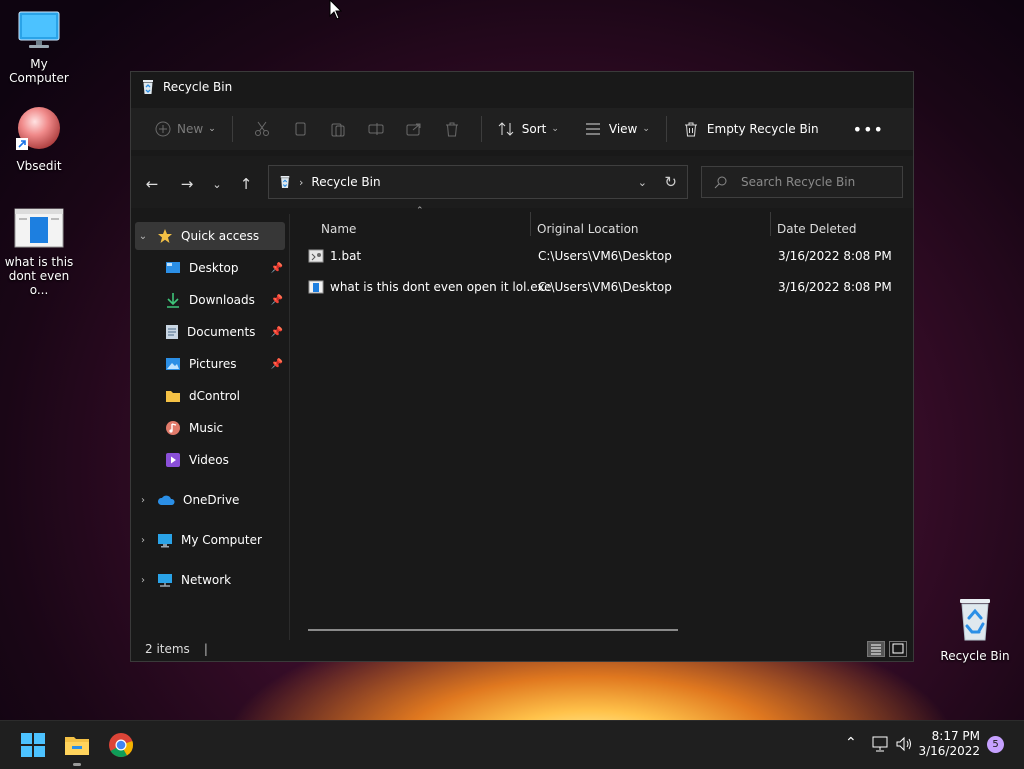 The image size is (1024, 769). Describe the element at coordinates (38, 128) in the screenshot. I see `vbsedit-ball-icon` at that location.